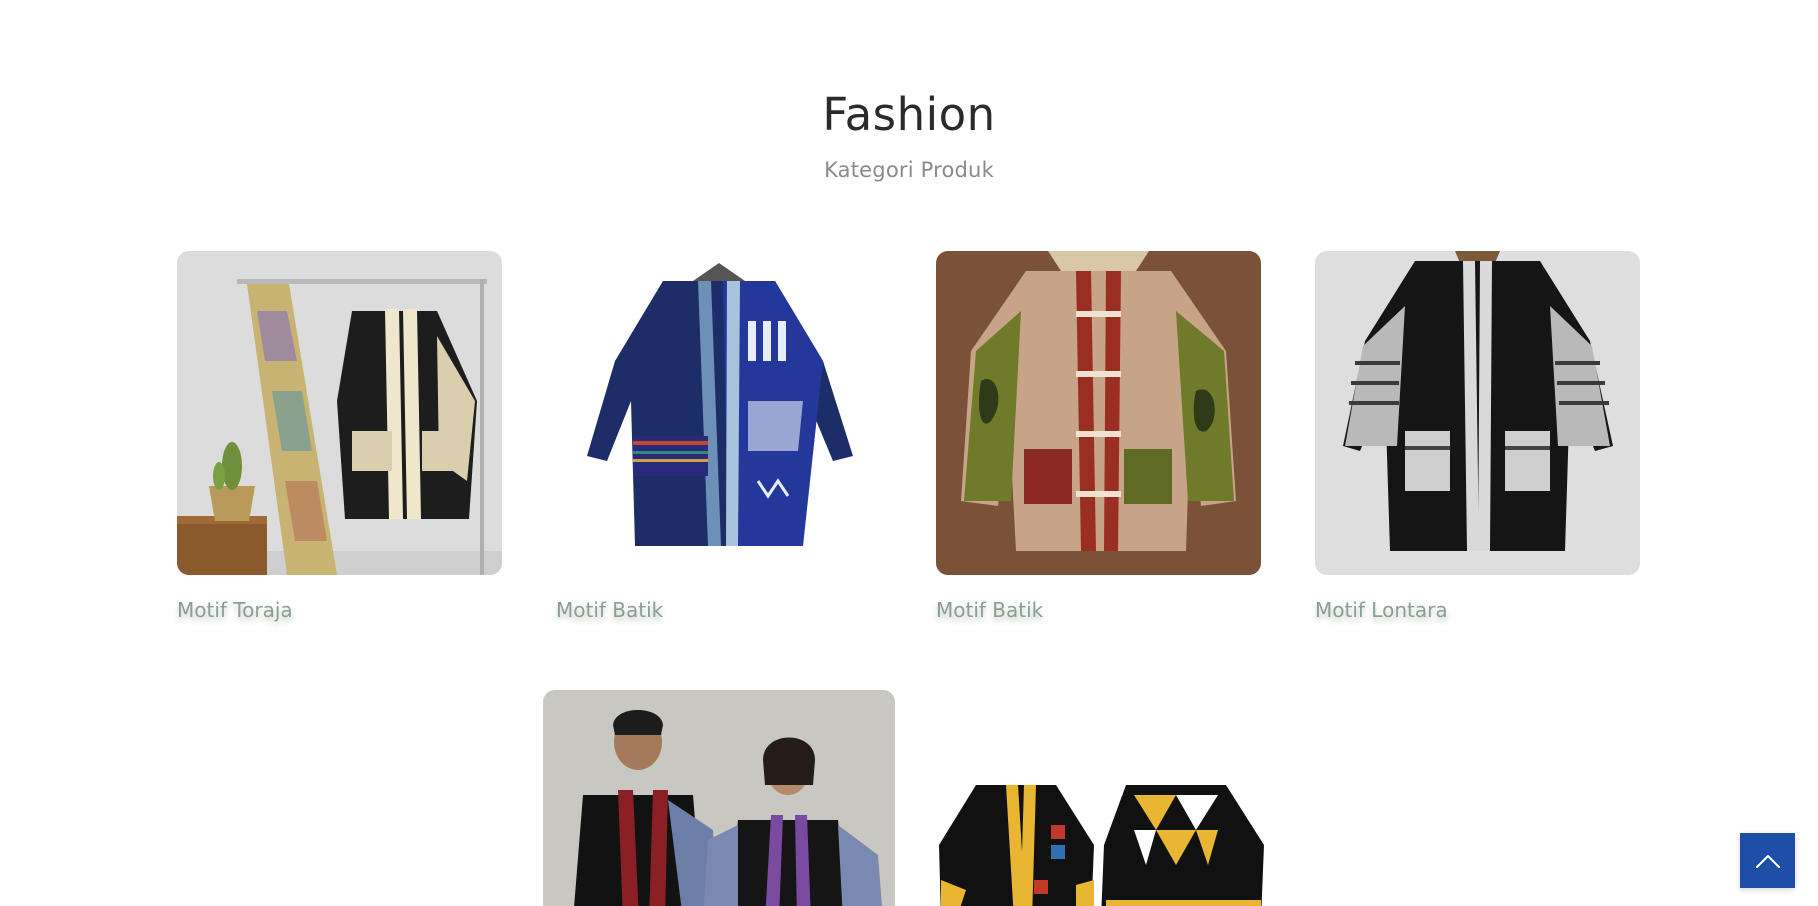 The height and width of the screenshot is (906, 1818). I want to click on chevron-up-icon, so click(1767, 861).